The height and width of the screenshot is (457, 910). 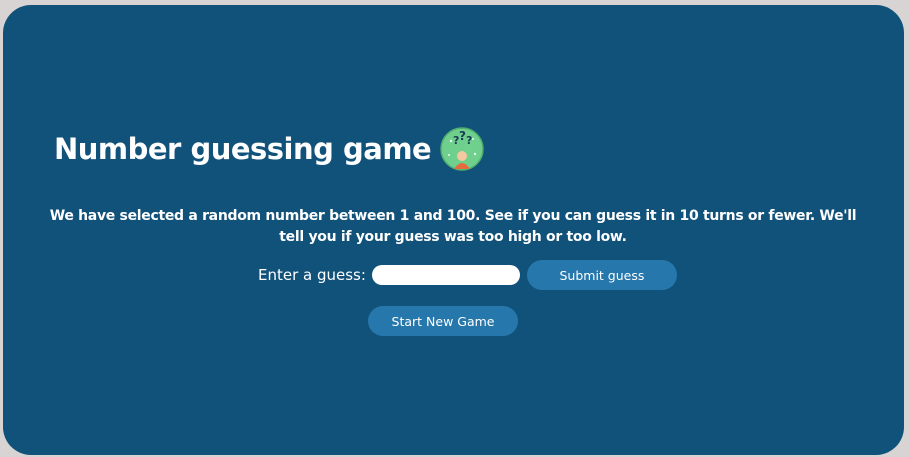 I want to click on page-title: Number guessing game, so click(x=243, y=149).